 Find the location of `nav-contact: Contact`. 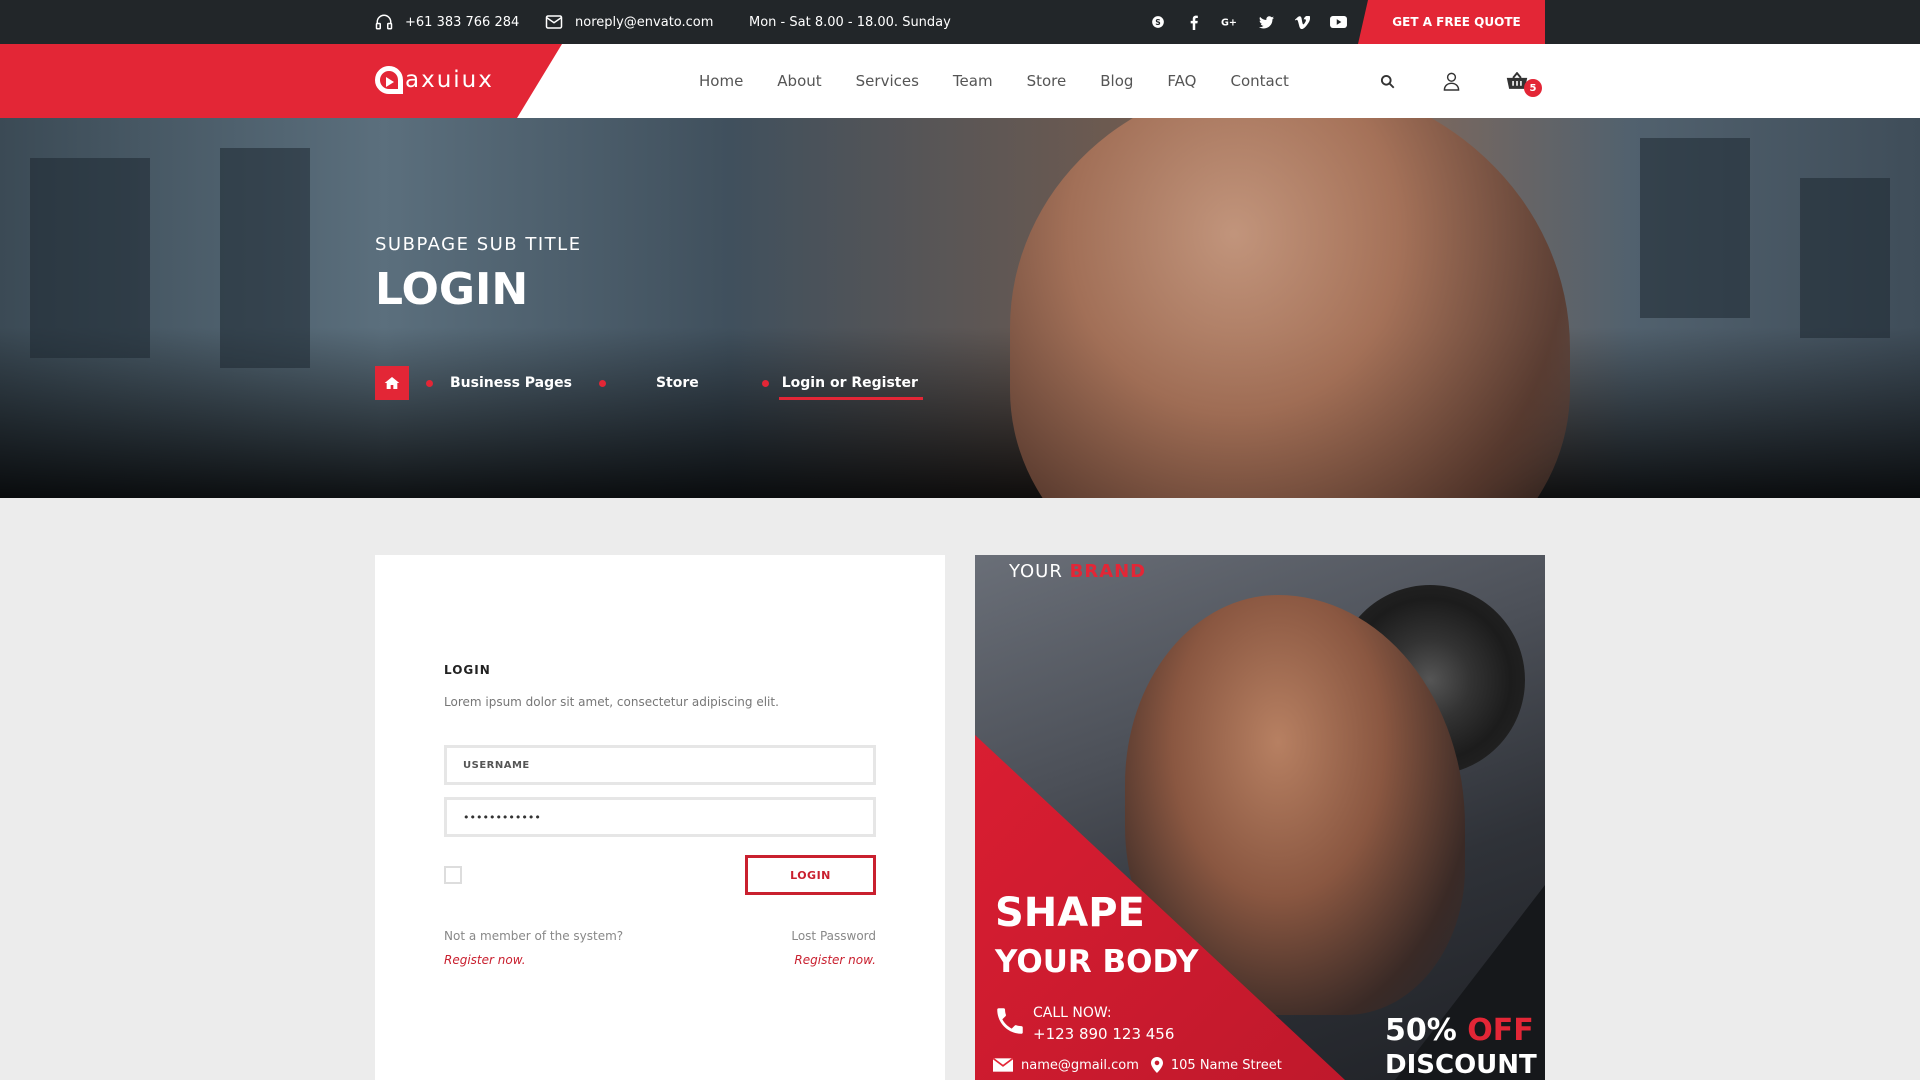

nav-contact: Contact is located at coordinates (1259, 81).